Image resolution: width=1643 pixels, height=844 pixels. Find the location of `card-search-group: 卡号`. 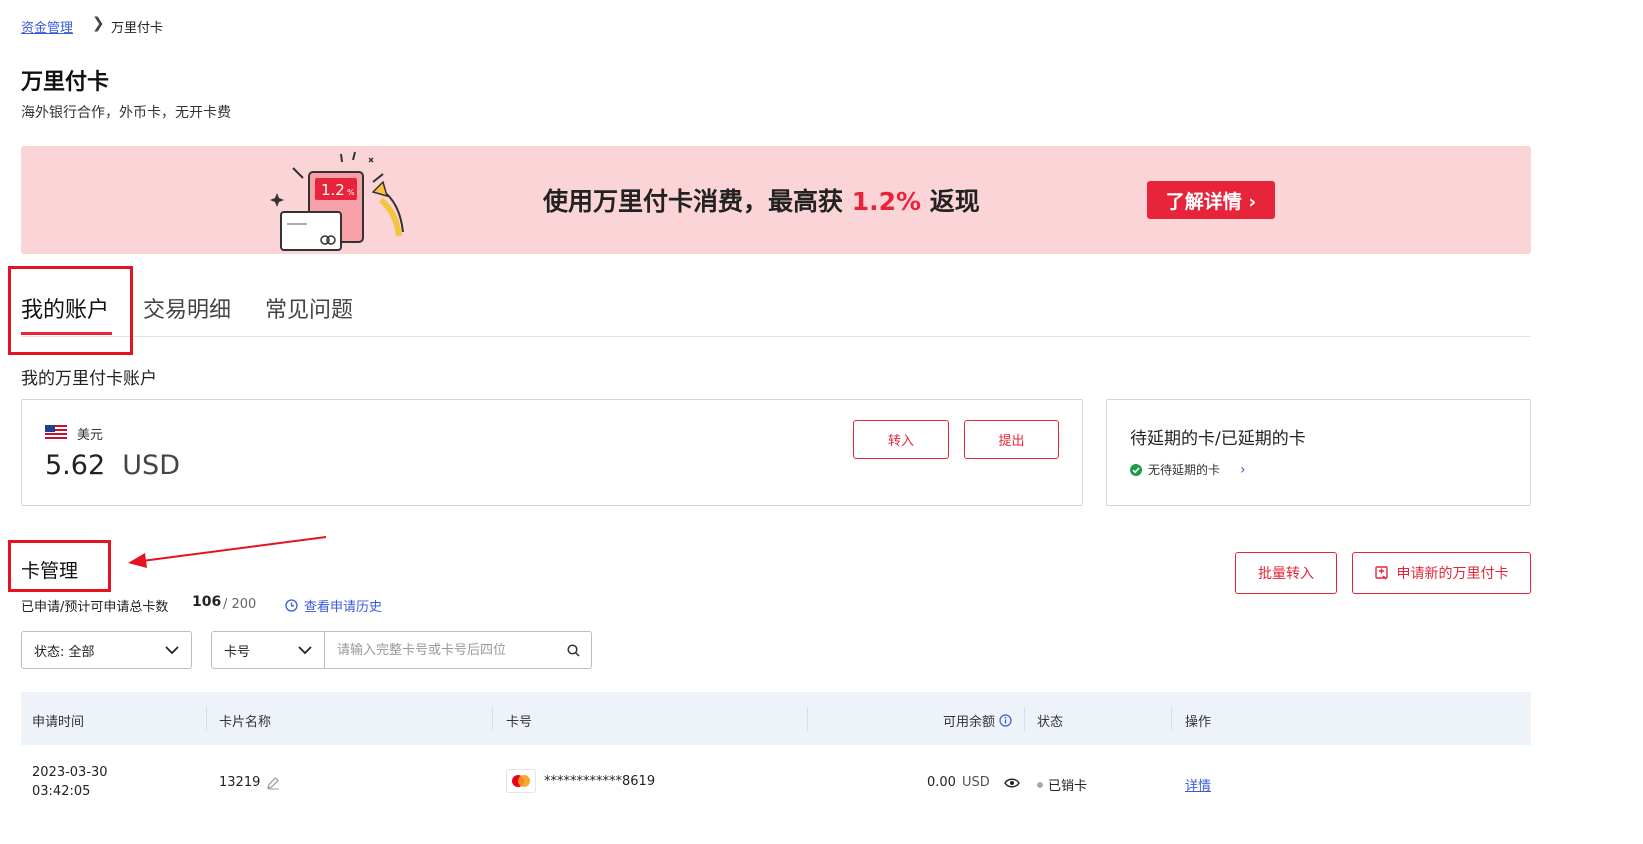

card-search-group: 卡号 is located at coordinates (401, 650).